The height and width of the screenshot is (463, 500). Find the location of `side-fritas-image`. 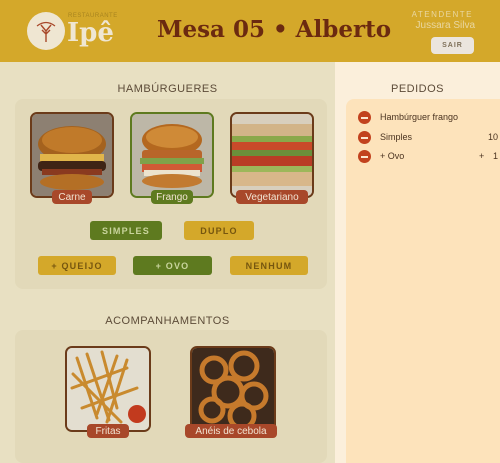

side-fritas-image is located at coordinates (108, 389).